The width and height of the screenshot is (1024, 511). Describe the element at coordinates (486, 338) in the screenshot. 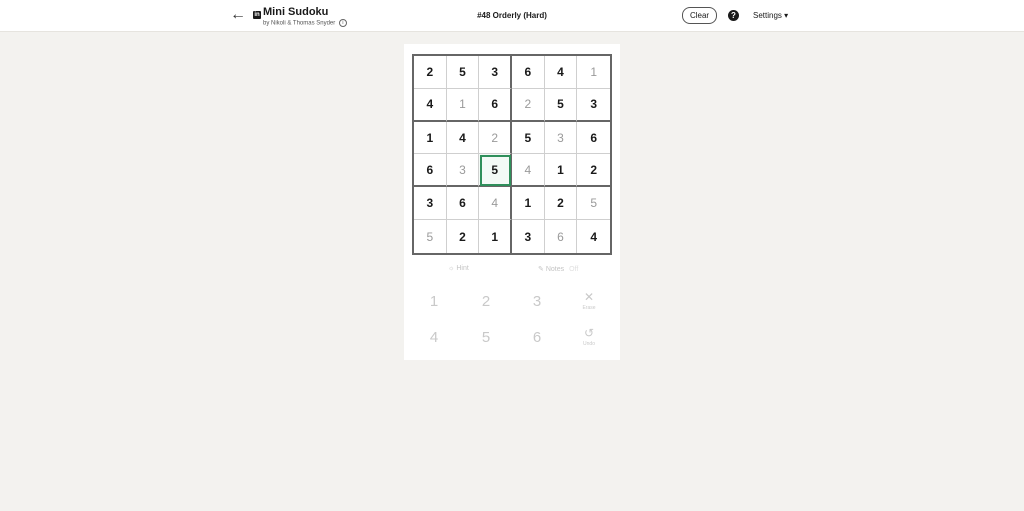

I see `key-5: 5` at that location.